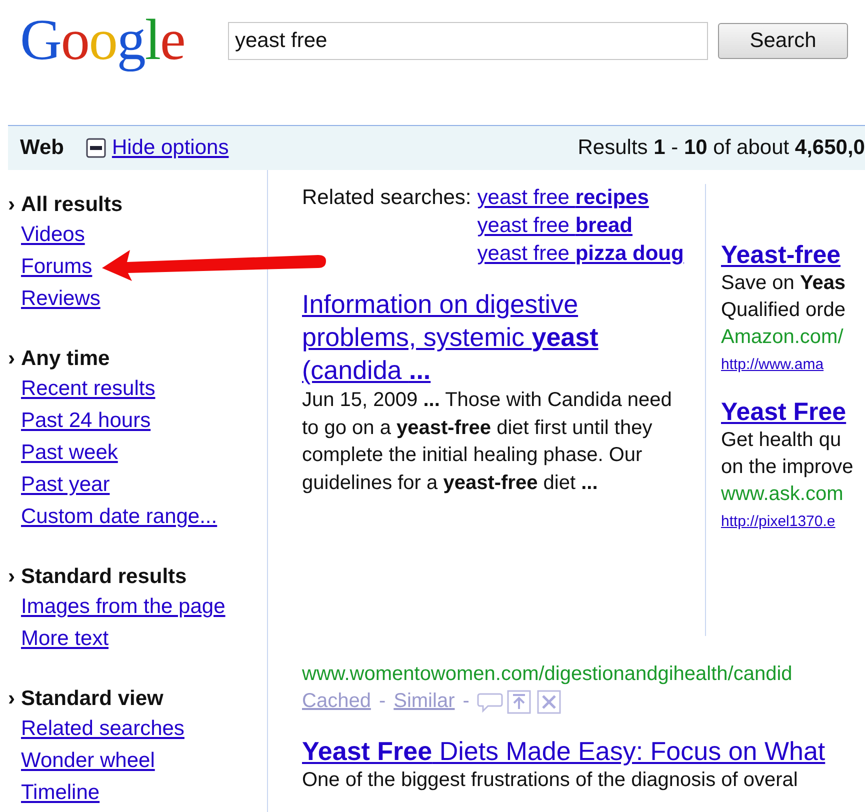  What do you see at coordinates (103, 40) in the screenshot?
I see `logo: Google` at bounding box center [103, 40].